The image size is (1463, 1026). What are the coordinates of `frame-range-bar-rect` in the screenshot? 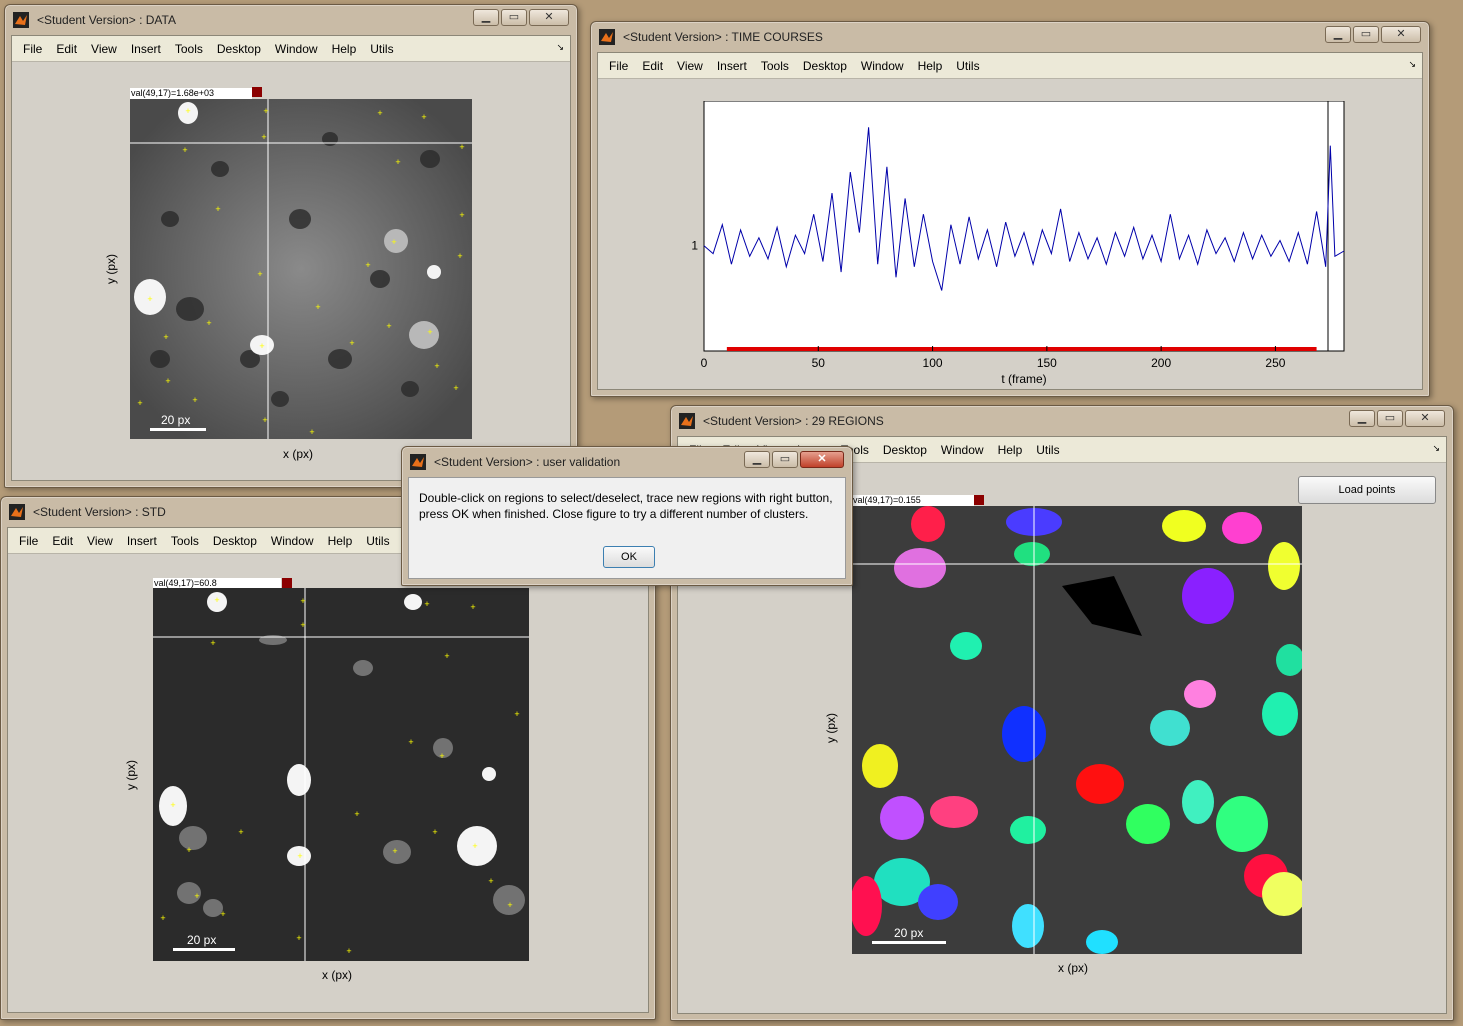 It's located at (1021, 349).